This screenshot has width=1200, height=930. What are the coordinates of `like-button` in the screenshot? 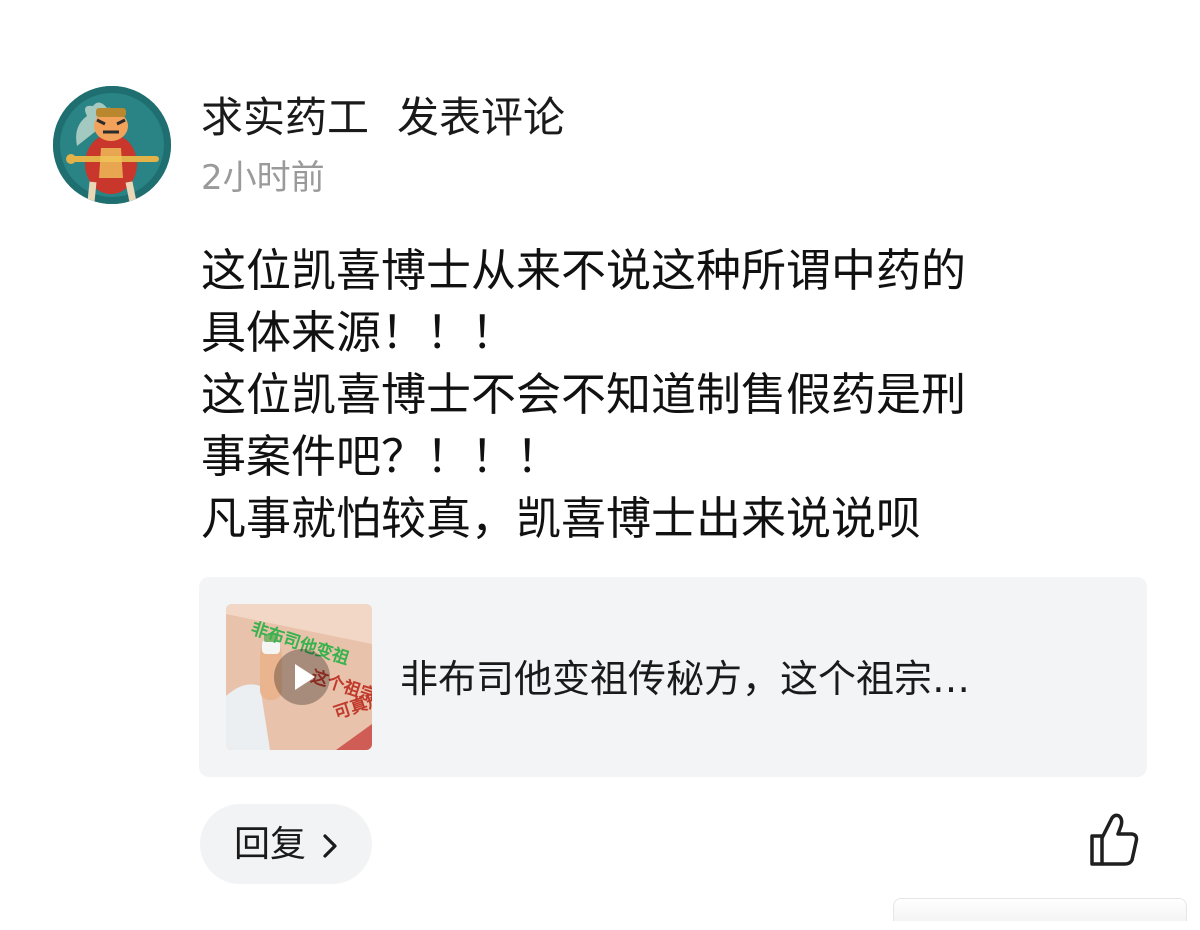 It's located at (1114, 840).